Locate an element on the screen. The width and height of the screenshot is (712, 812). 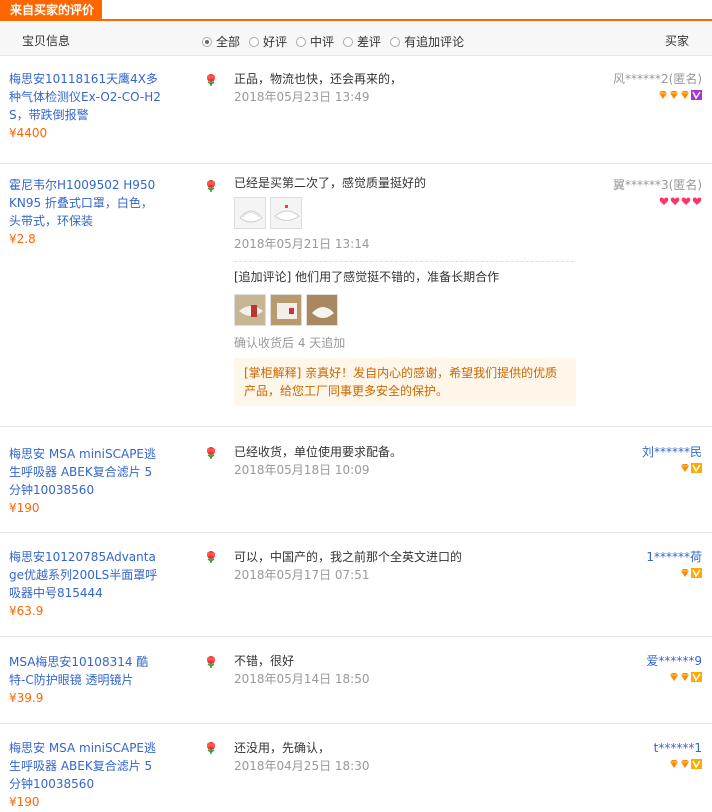
review-text: 已经收货，单位使用要求配备。 is located at coordinates (318, 452).